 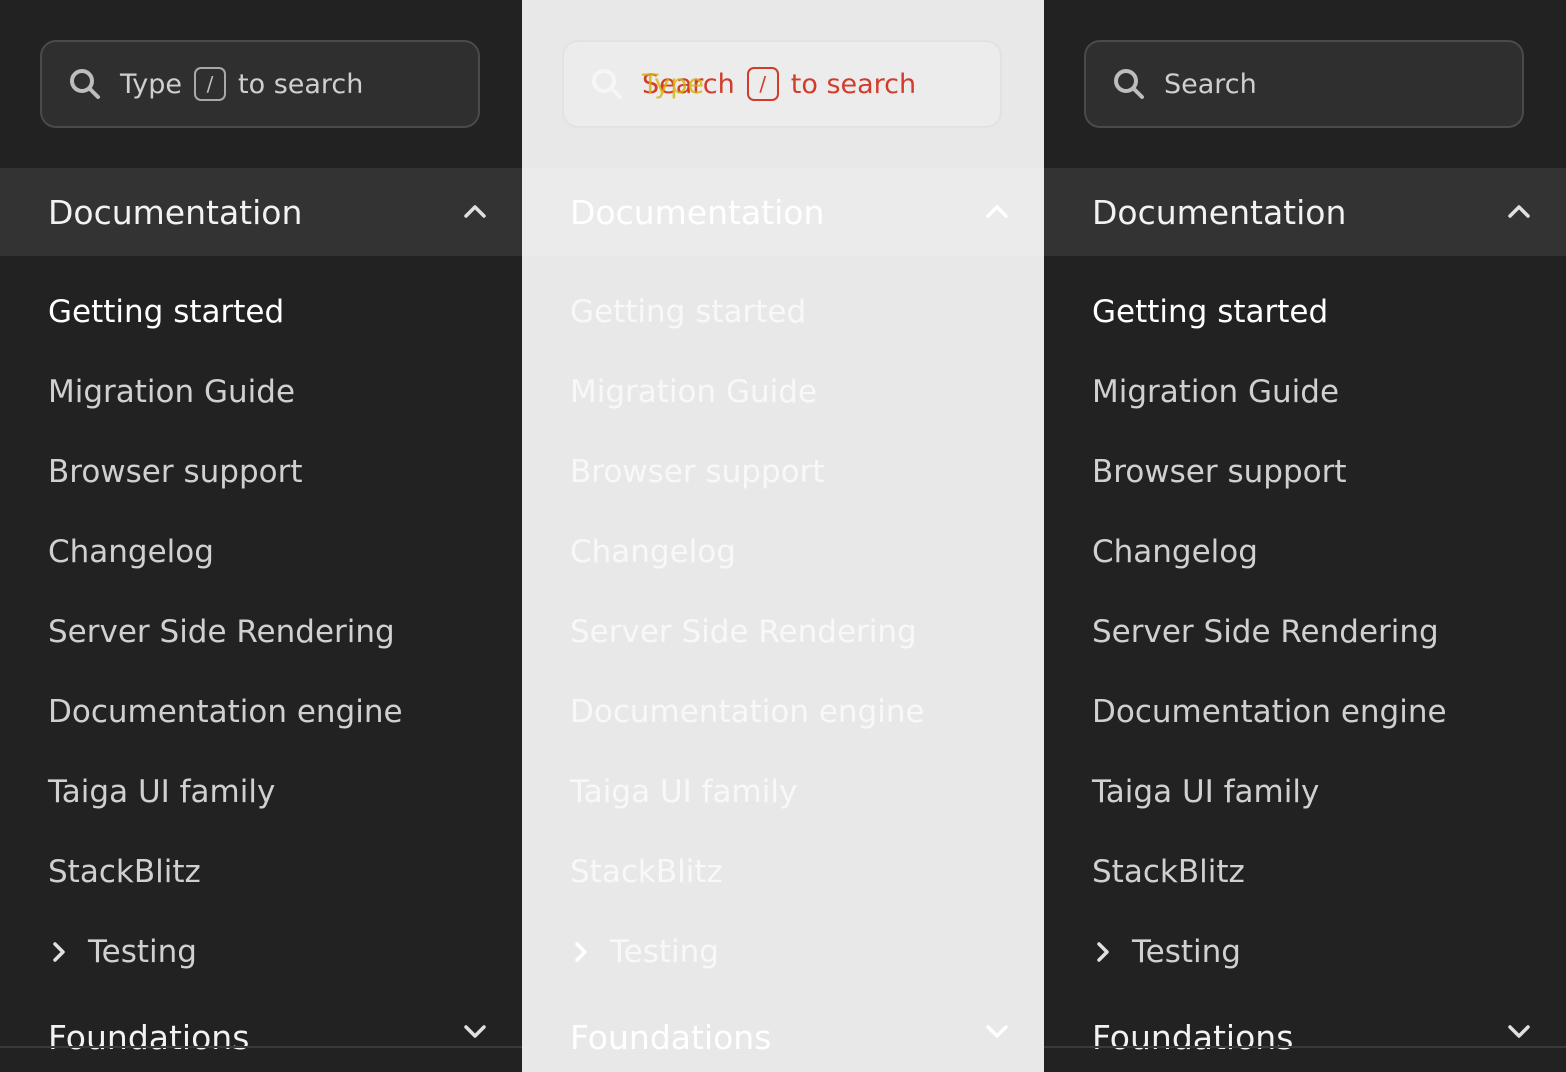 I want to click on search-hint-ghost: Type, so click(x=673, y=84).